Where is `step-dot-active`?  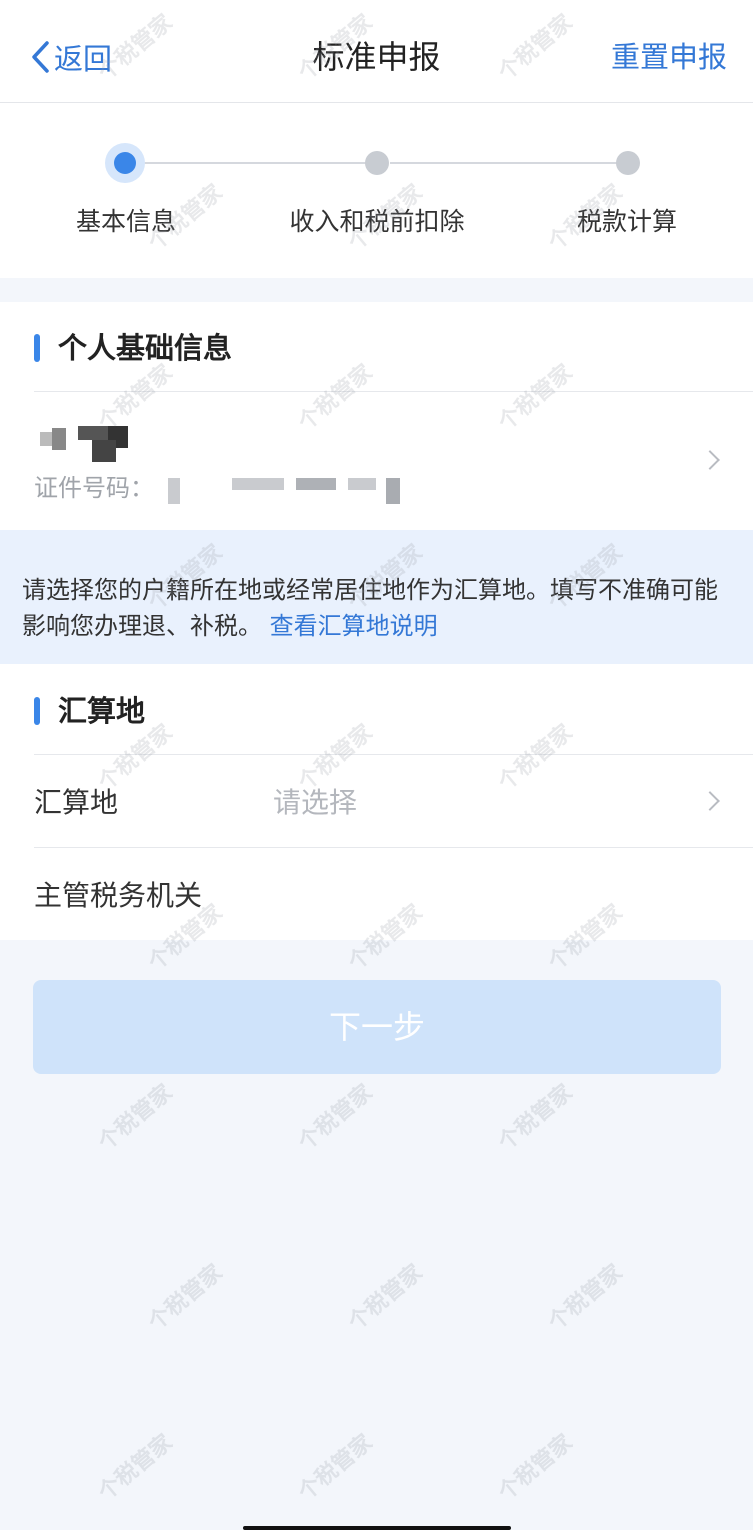
step-dot-active is located at coordinates (125, 163).